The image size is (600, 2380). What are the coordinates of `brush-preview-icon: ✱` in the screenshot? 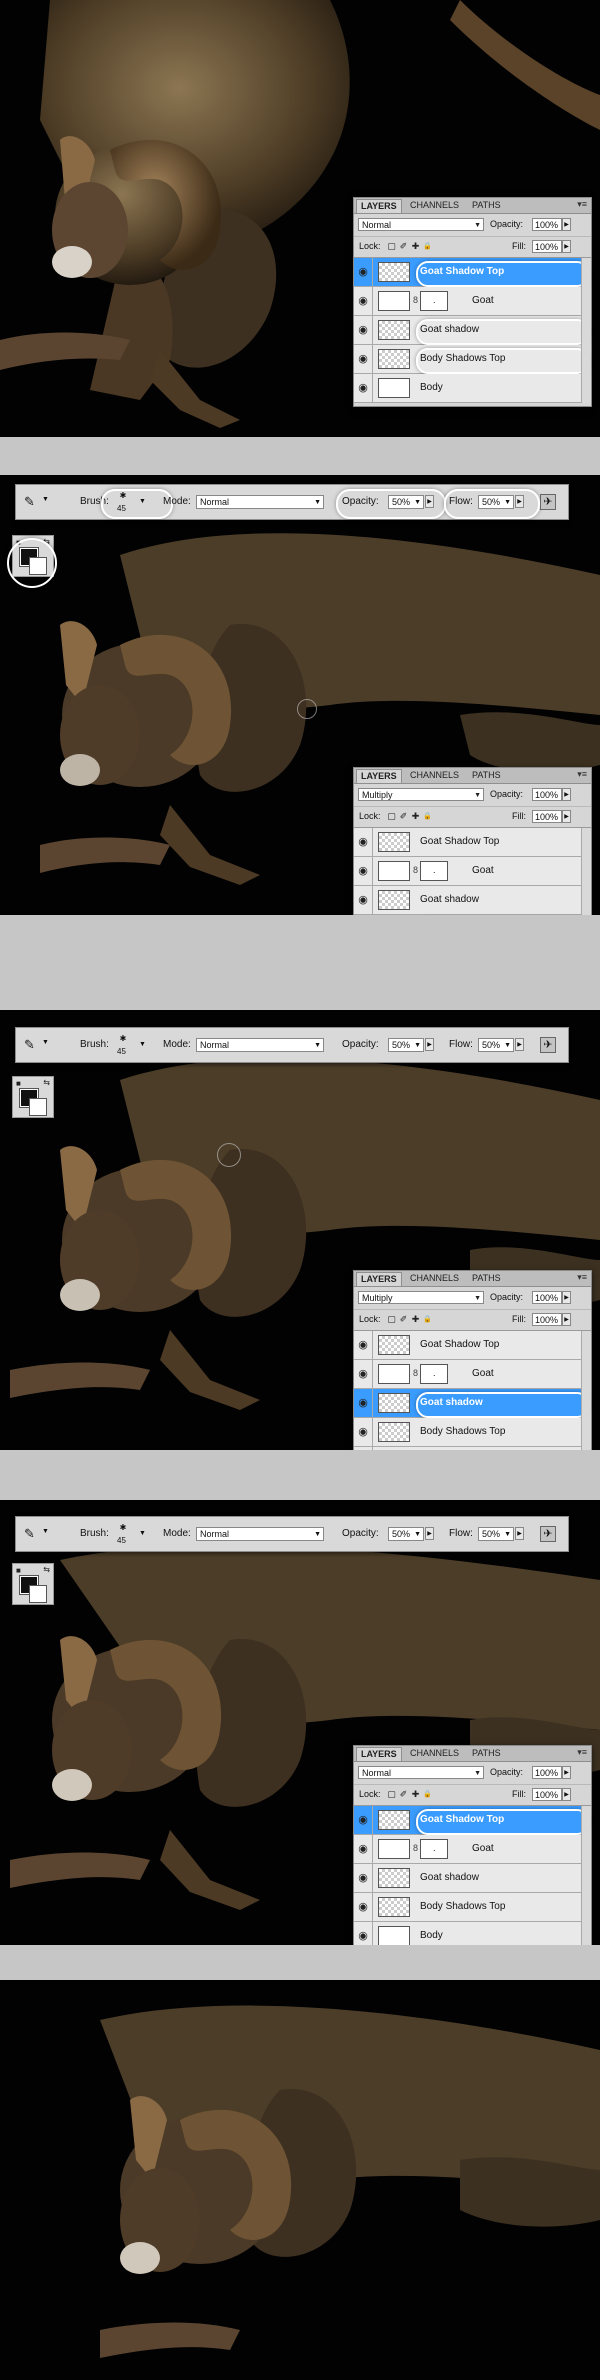 It's located at (123, 1528).